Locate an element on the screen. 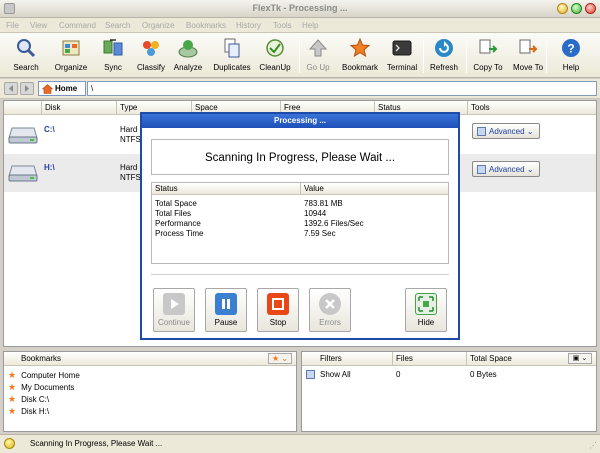 The image size is (600, 453). bookmark-item: ★ Disk H:\ is located at coordinates (28, 411).